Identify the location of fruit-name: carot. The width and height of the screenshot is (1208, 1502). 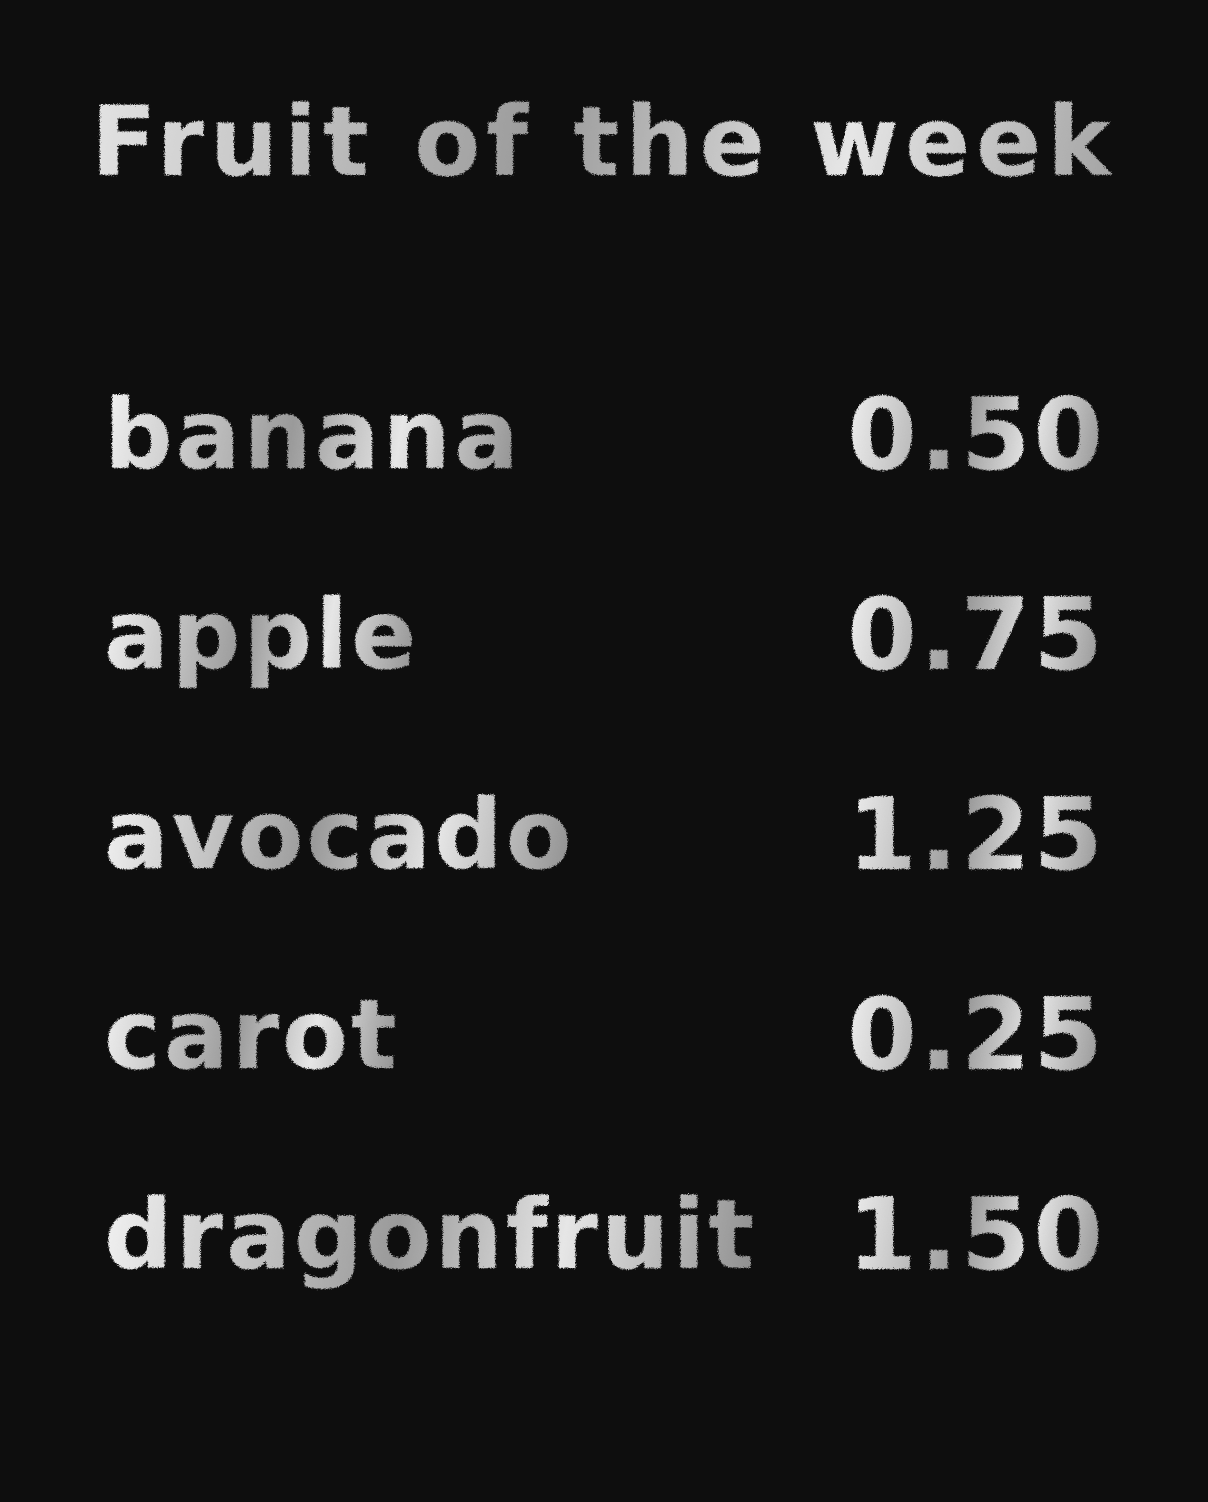
(252, 1035).